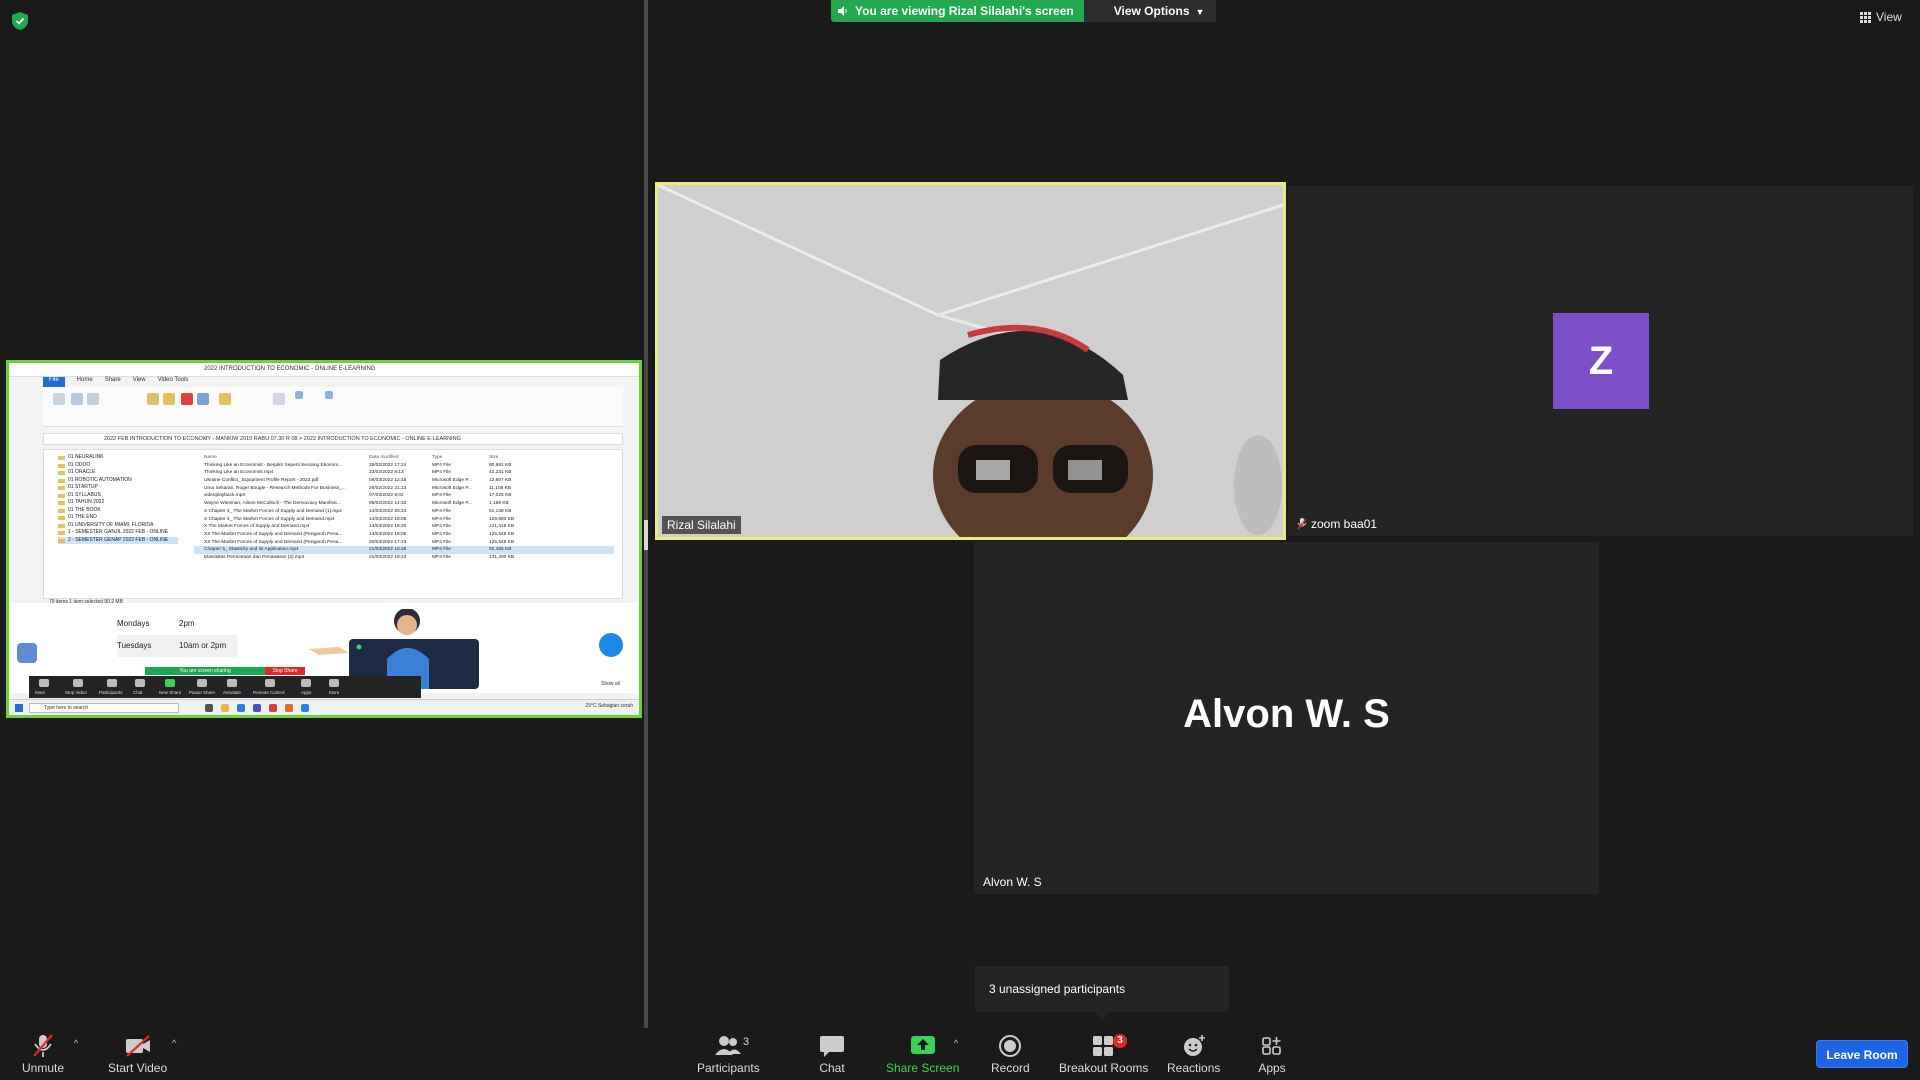  I want to click on open-icon, so click(299, 395).